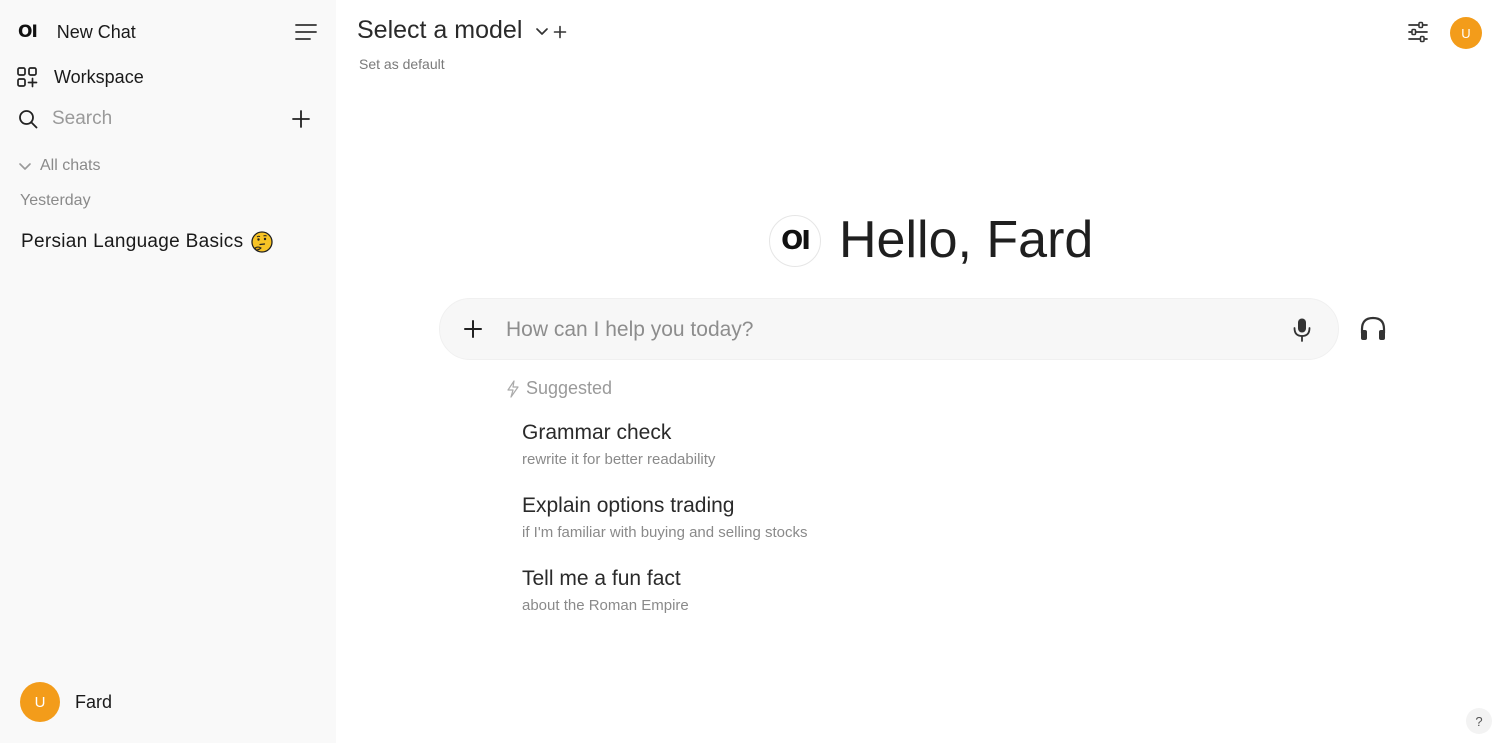 This screenshot has height=743, width=1500. Describe the element at coordinates (70, 165) in the screenshot. I see `all-chats-label: All chats` at that location.